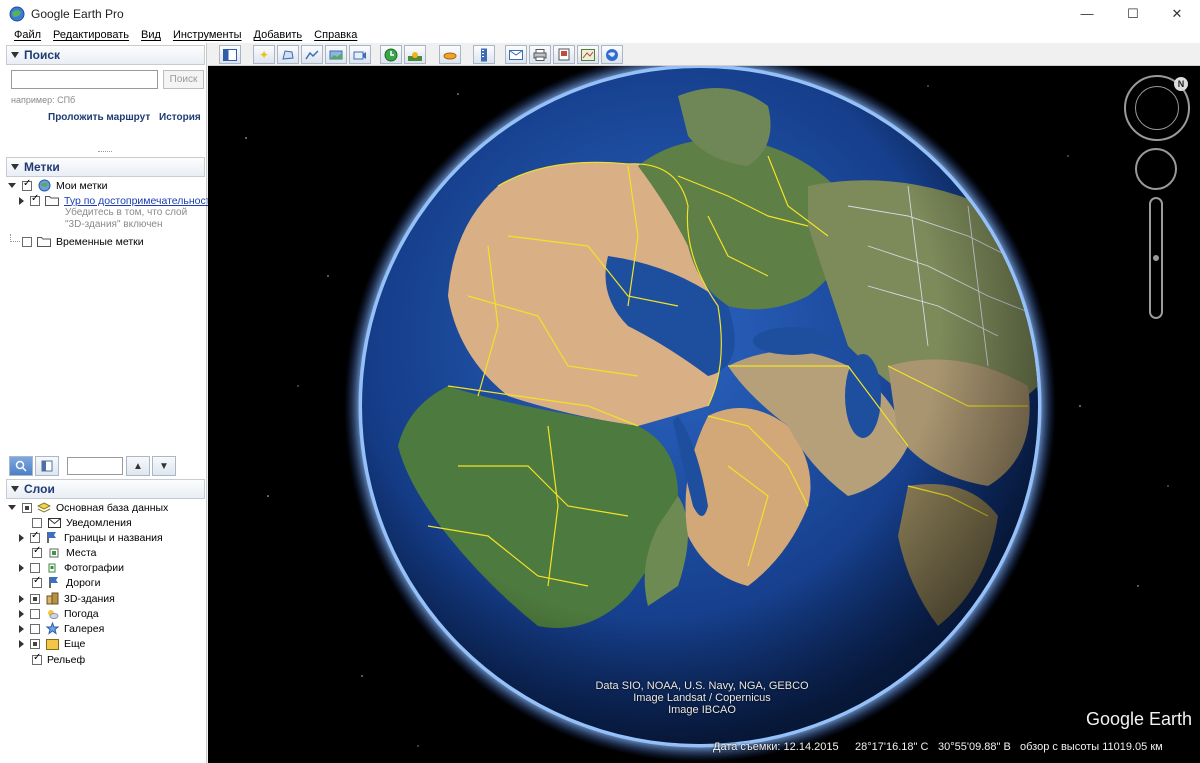 This screenshot has width=1200, height=763. Describe the element at coordinates (99, 117) in the screenshot. I see `directions-link: Проложить маршрут` at that location.